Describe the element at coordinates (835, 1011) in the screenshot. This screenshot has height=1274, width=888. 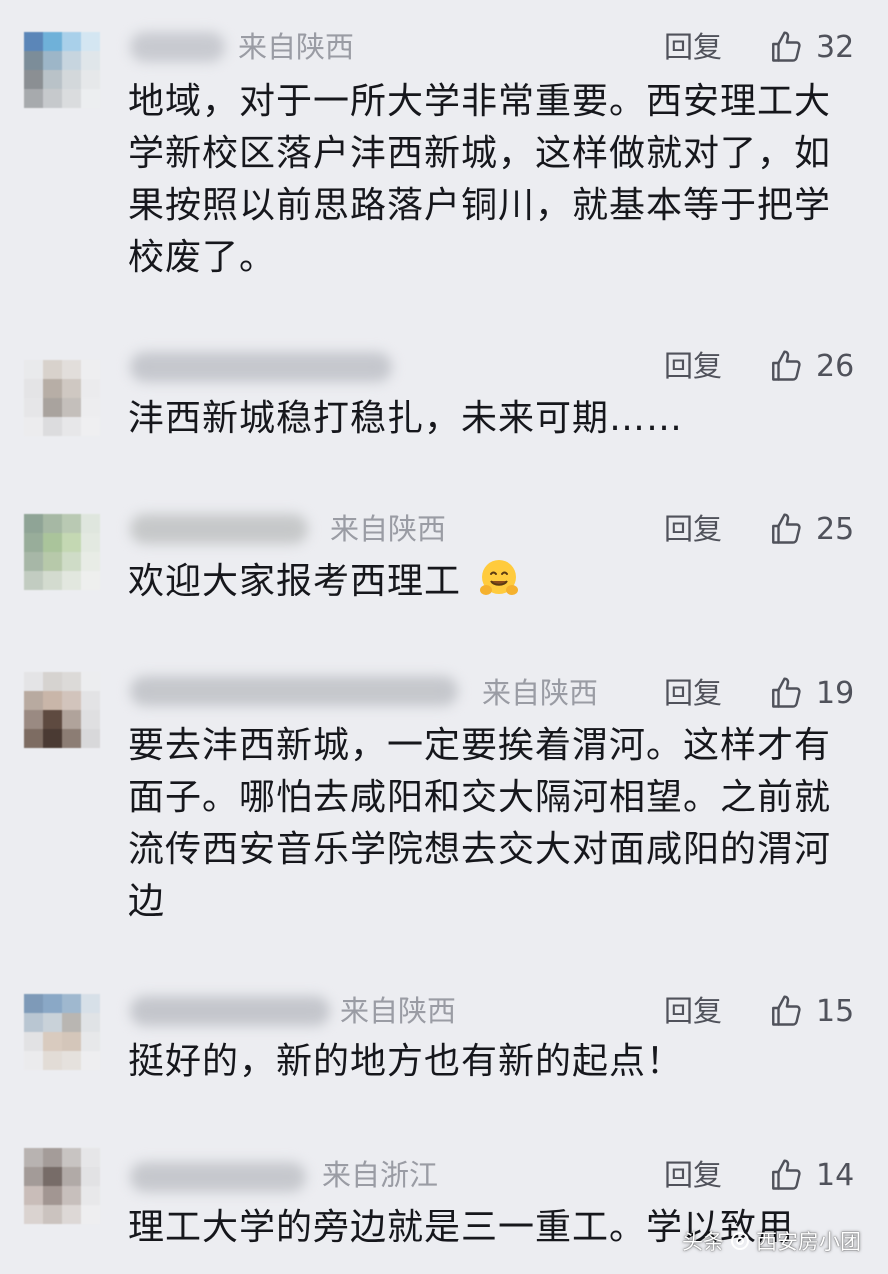
I see `like-count: 15` at that location.